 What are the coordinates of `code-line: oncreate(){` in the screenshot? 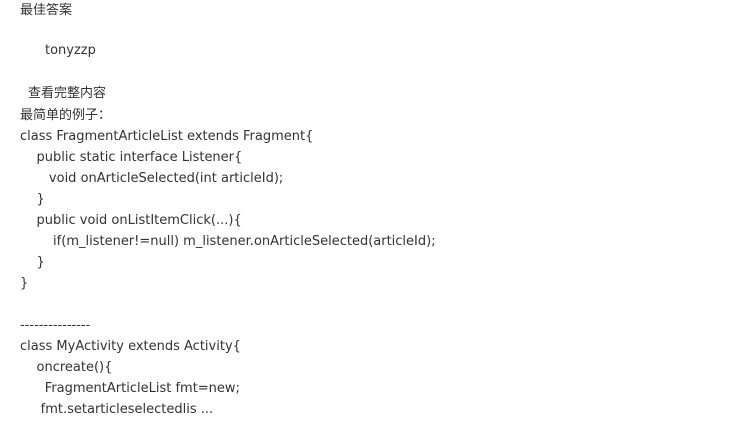 It's located at (66, 367).